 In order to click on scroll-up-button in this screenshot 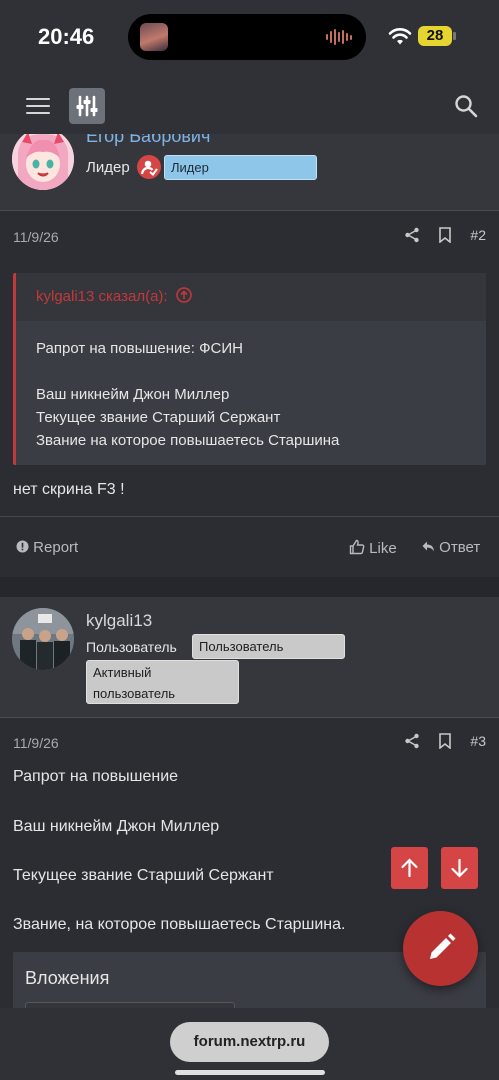, I will do `click(409, 868)`.